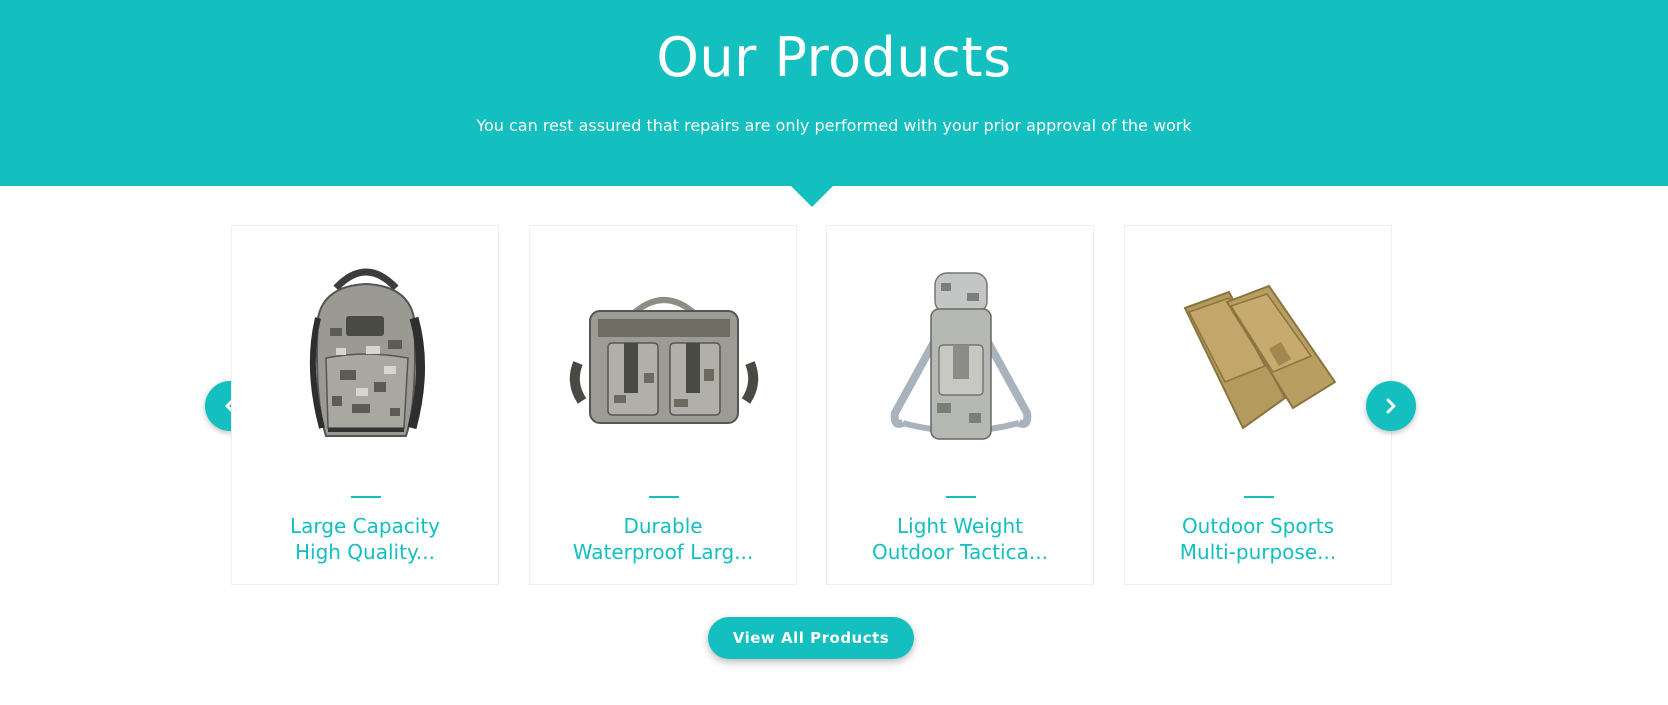 This screenshot has height=705, width=1668. Describe the element at coordinates (834, 57) in the screenshot. I see `page-title: Our Products` at that location.